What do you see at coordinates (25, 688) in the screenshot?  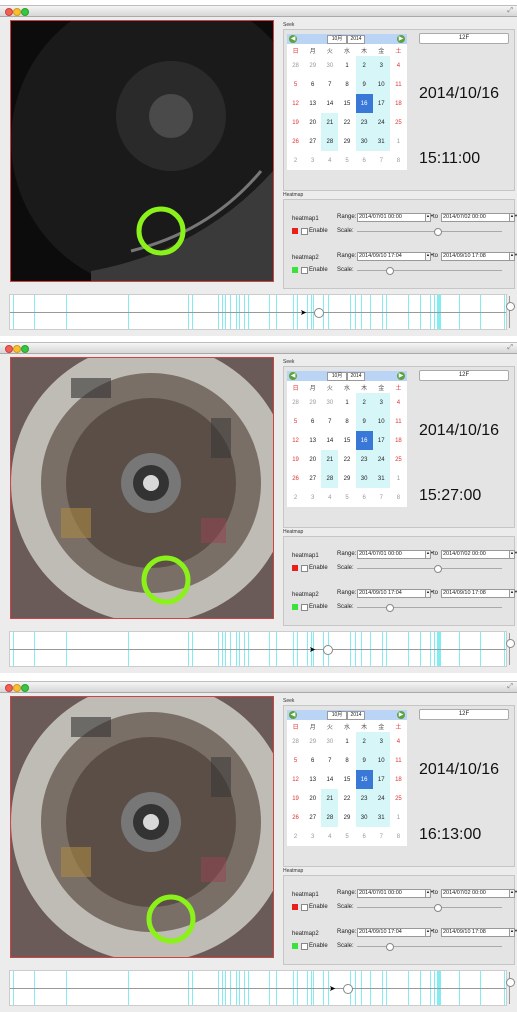 I see `zoom-window-button` at bounding box center [25, 688].